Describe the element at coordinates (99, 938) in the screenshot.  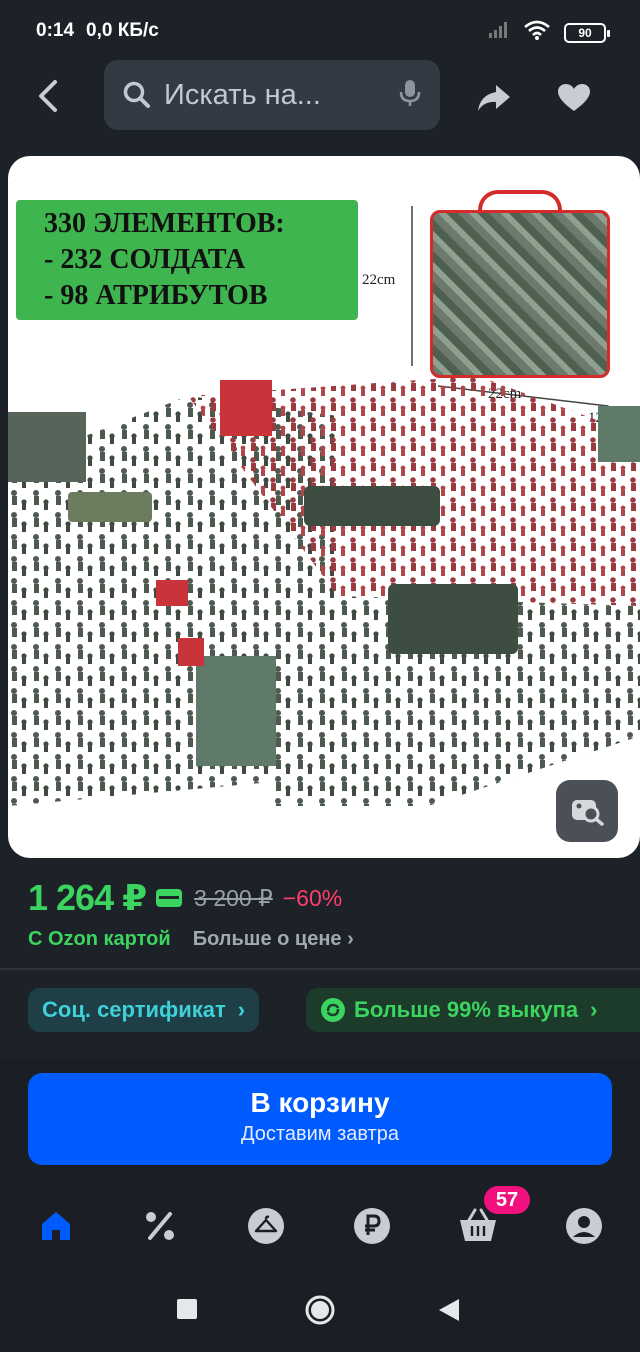
I see `ozon-card-label: С Ozon картой` at that location.